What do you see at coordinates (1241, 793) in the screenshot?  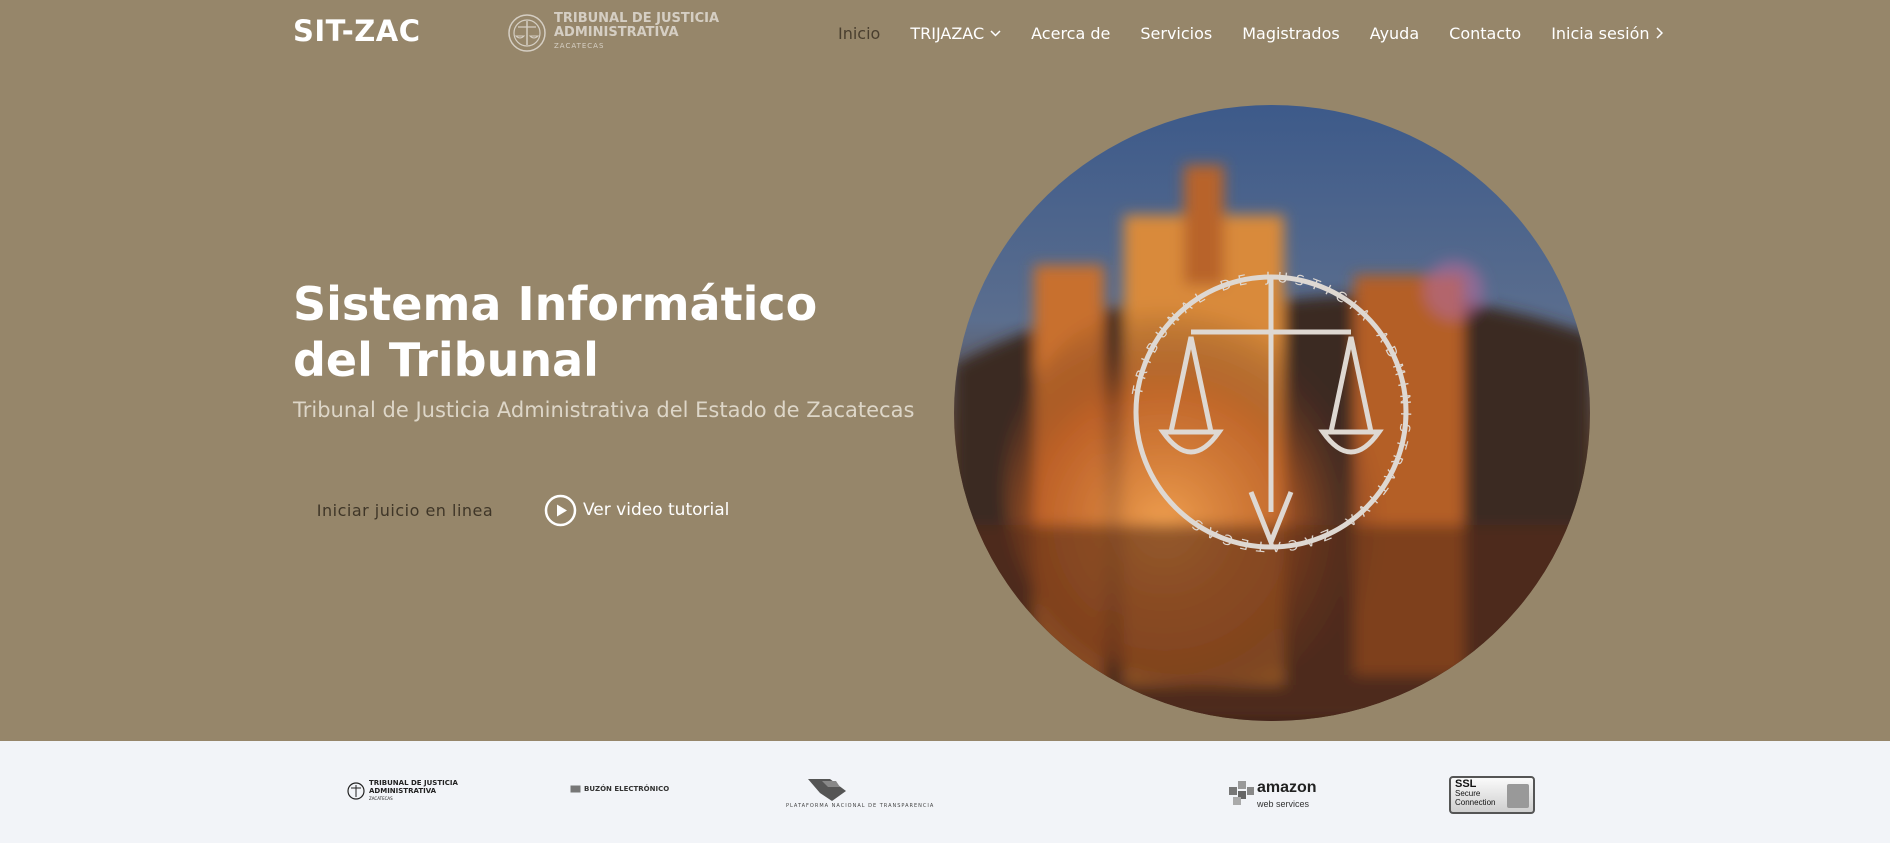 I see `aws-cubes-icon` at bounding box center [1241, 793].